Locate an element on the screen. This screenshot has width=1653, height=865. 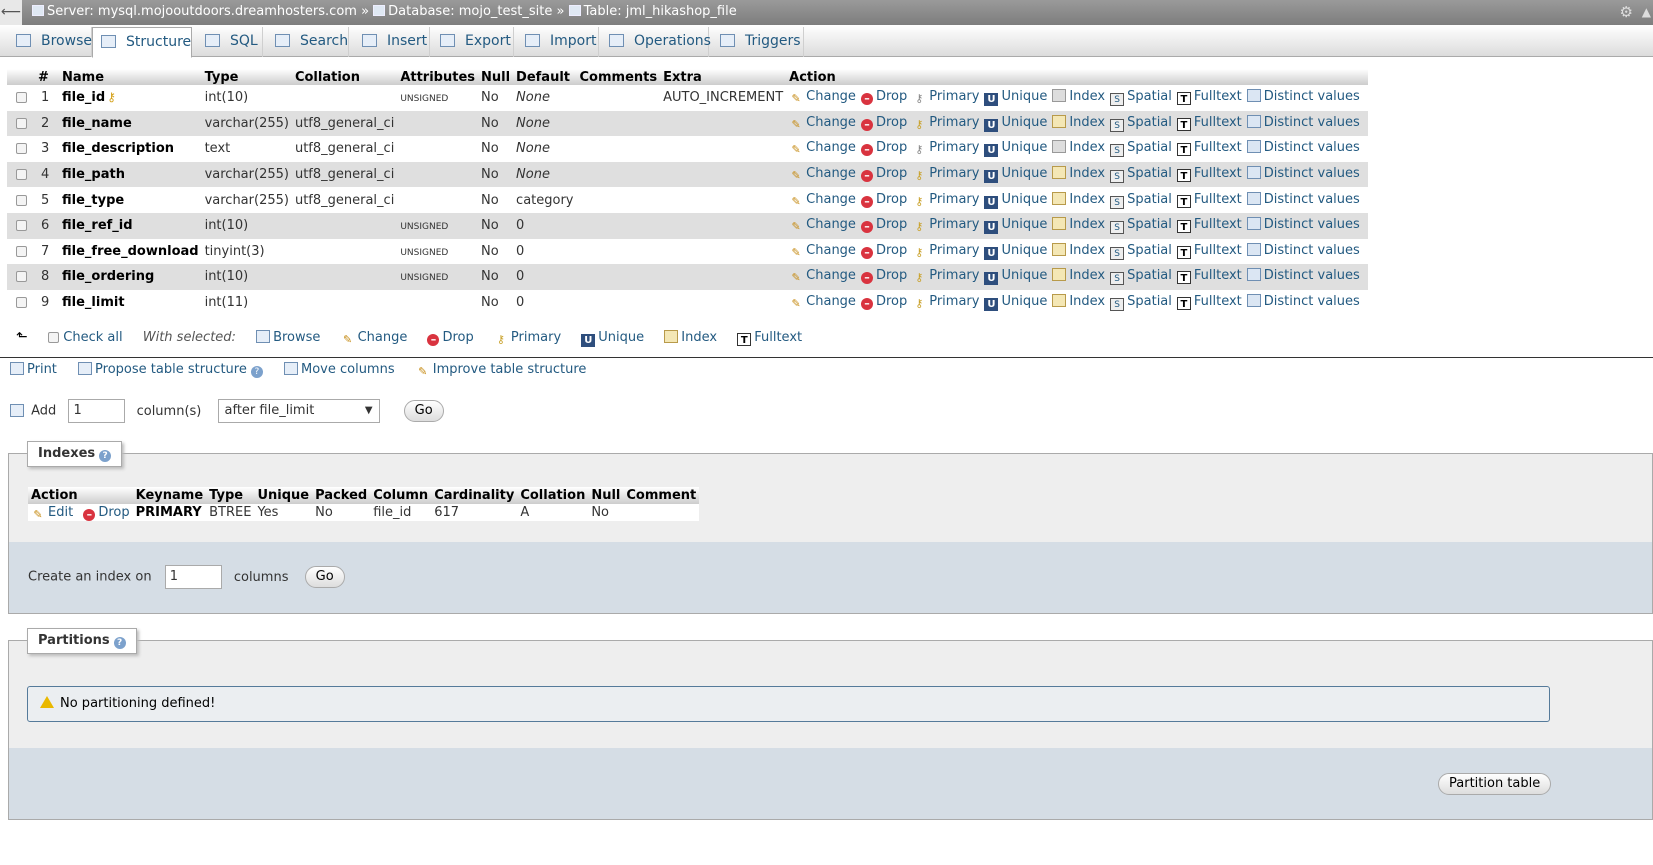
check-all-checkbox is located at coordinates (54, 337).